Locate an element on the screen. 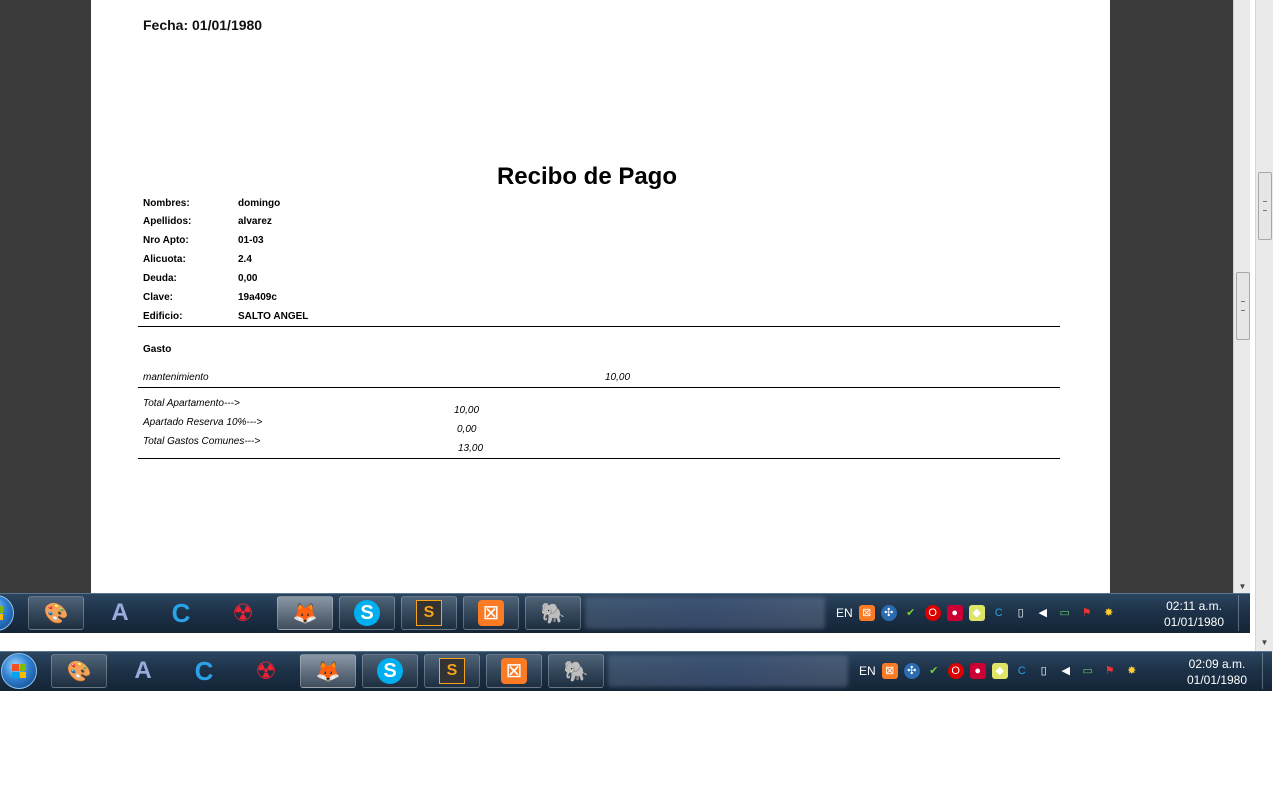  field-value-deuda: 0,00 is located at coordinates (248, 278).